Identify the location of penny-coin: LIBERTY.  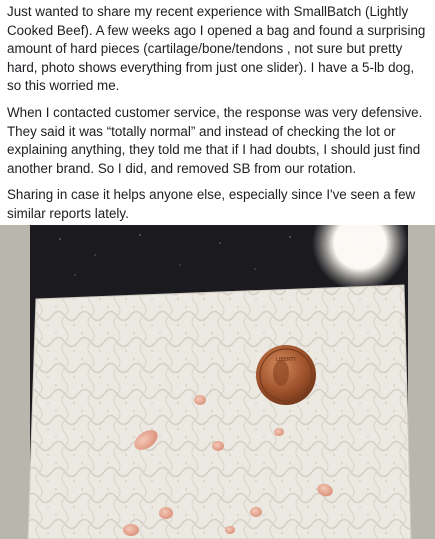
(286, 375).